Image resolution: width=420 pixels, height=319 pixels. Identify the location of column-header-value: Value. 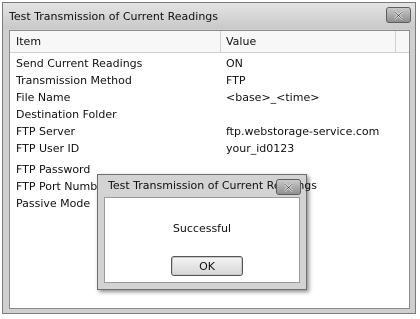
(241, 41).